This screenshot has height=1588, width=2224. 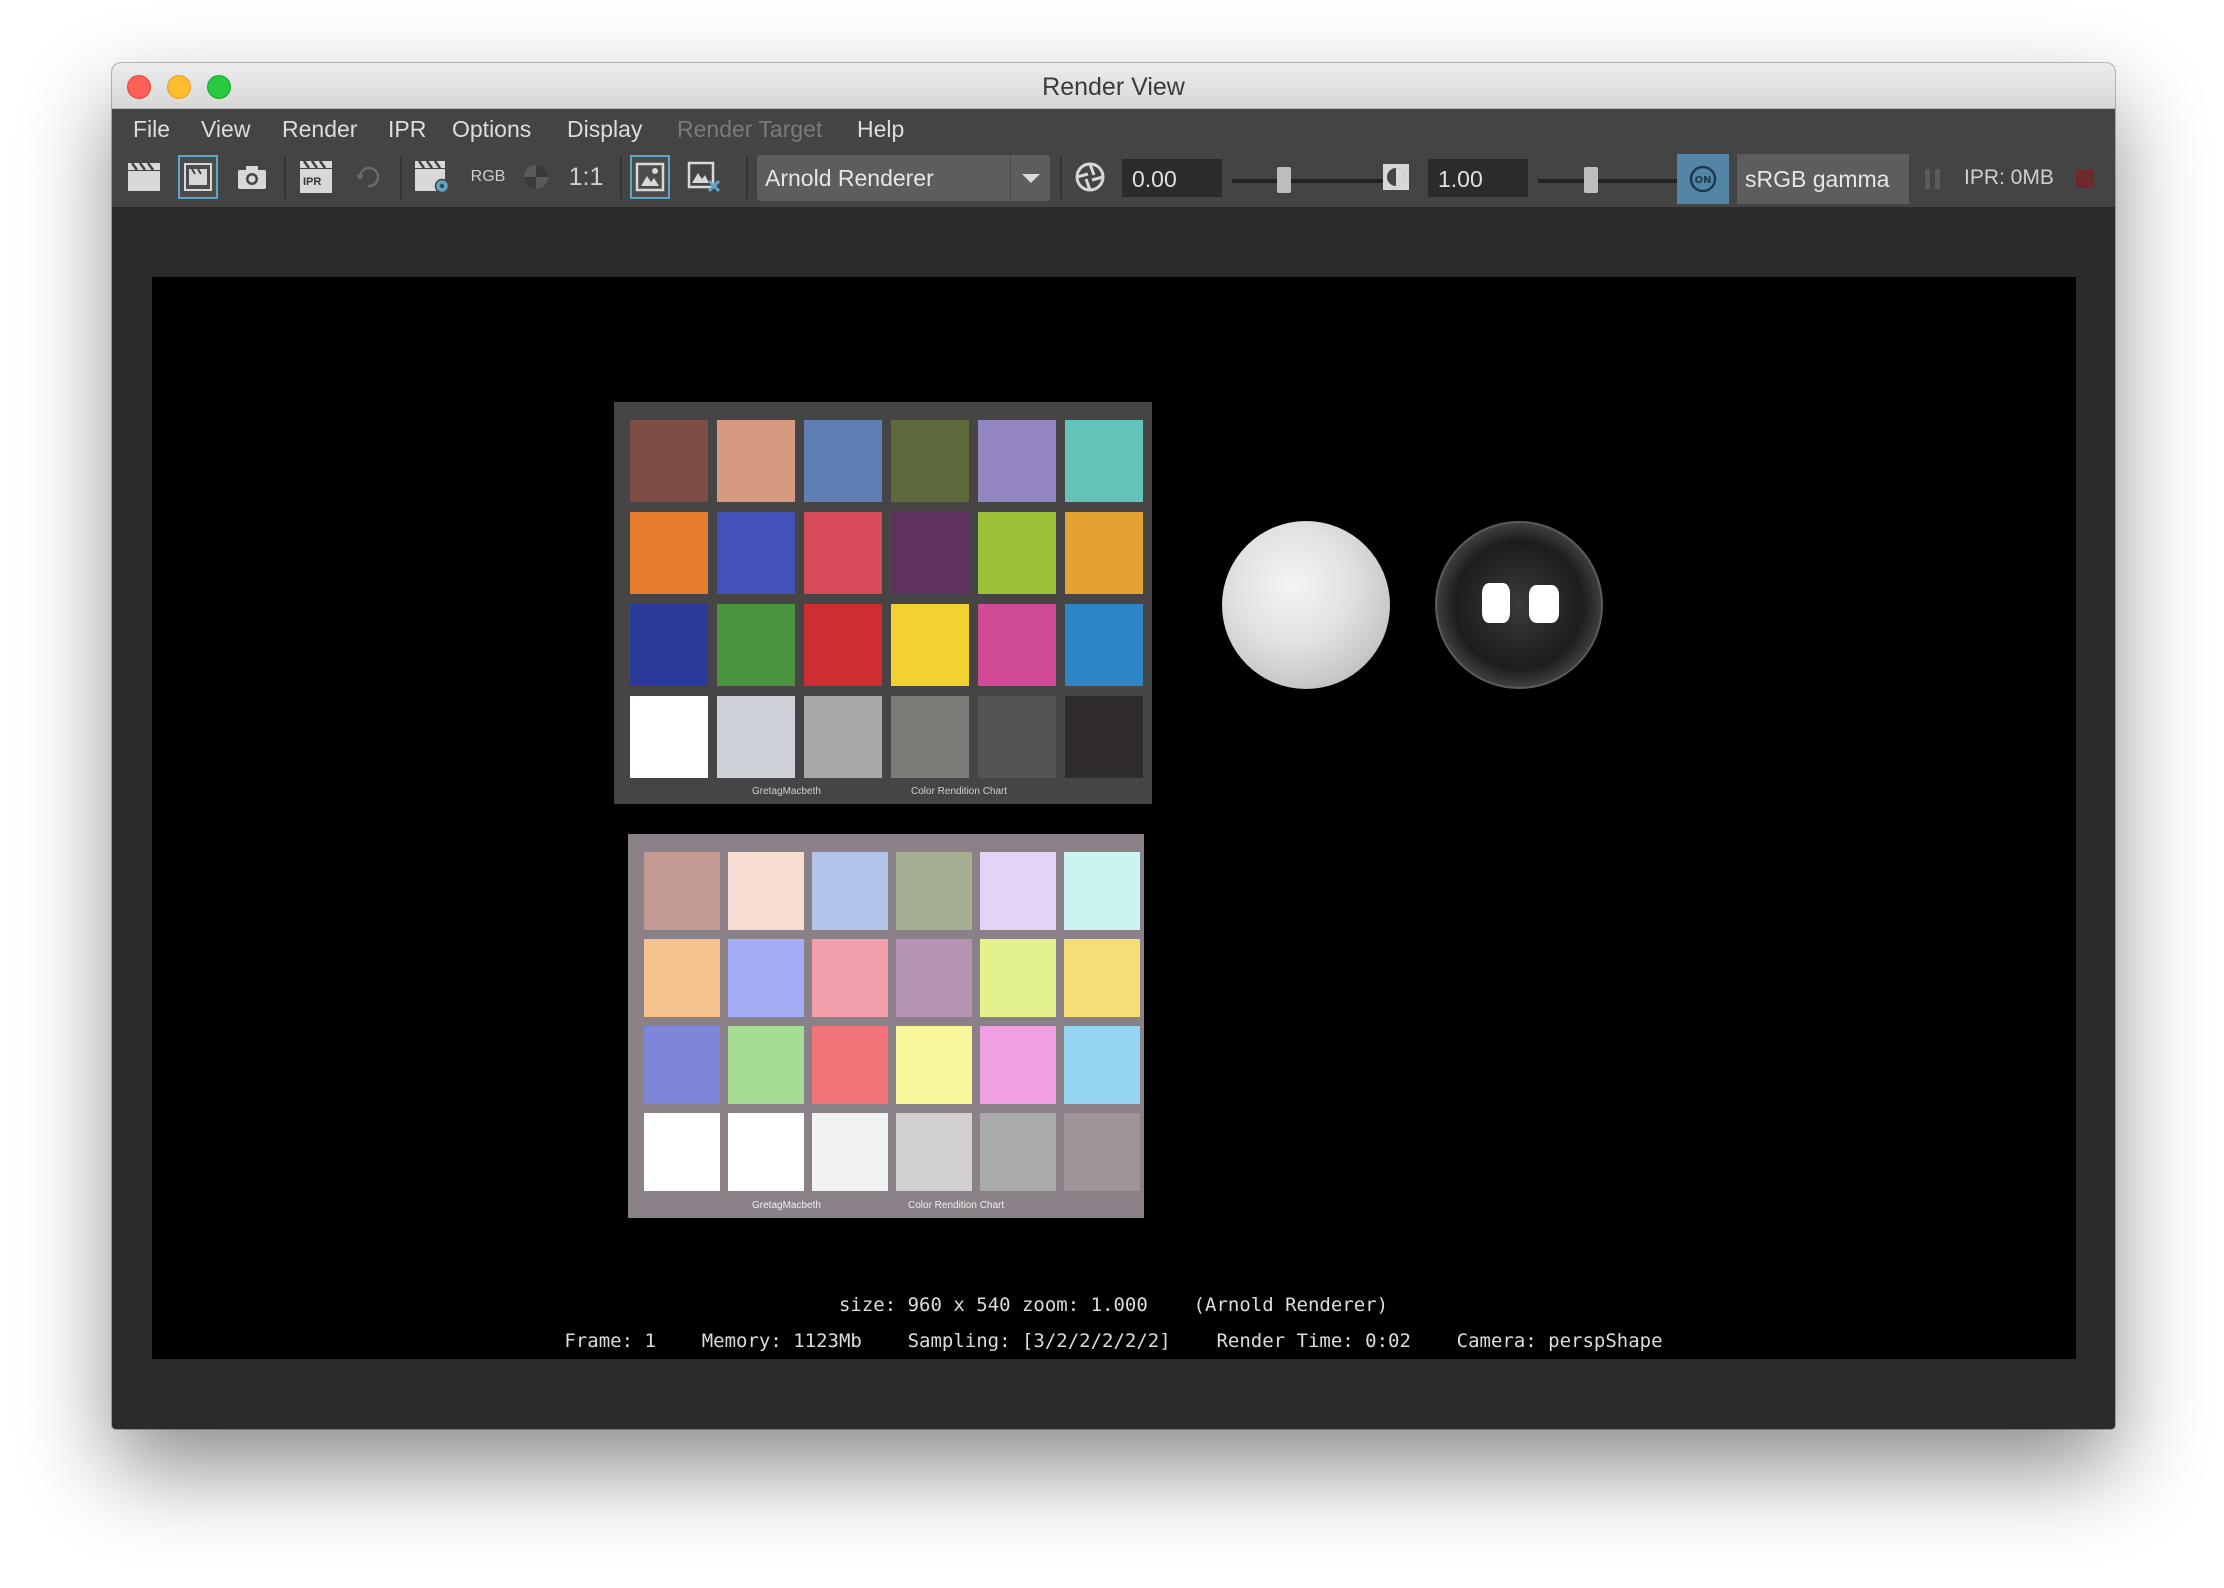 I want to click on render-settings-icon, so click(x=432, y=177).